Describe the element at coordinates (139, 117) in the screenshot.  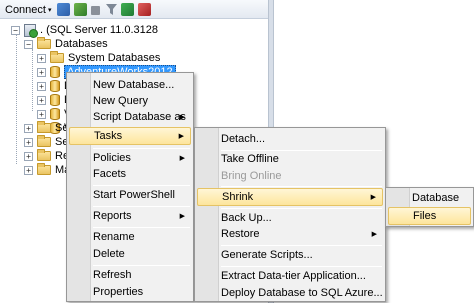
I see `menu-item-label: Script Database as` at that location.